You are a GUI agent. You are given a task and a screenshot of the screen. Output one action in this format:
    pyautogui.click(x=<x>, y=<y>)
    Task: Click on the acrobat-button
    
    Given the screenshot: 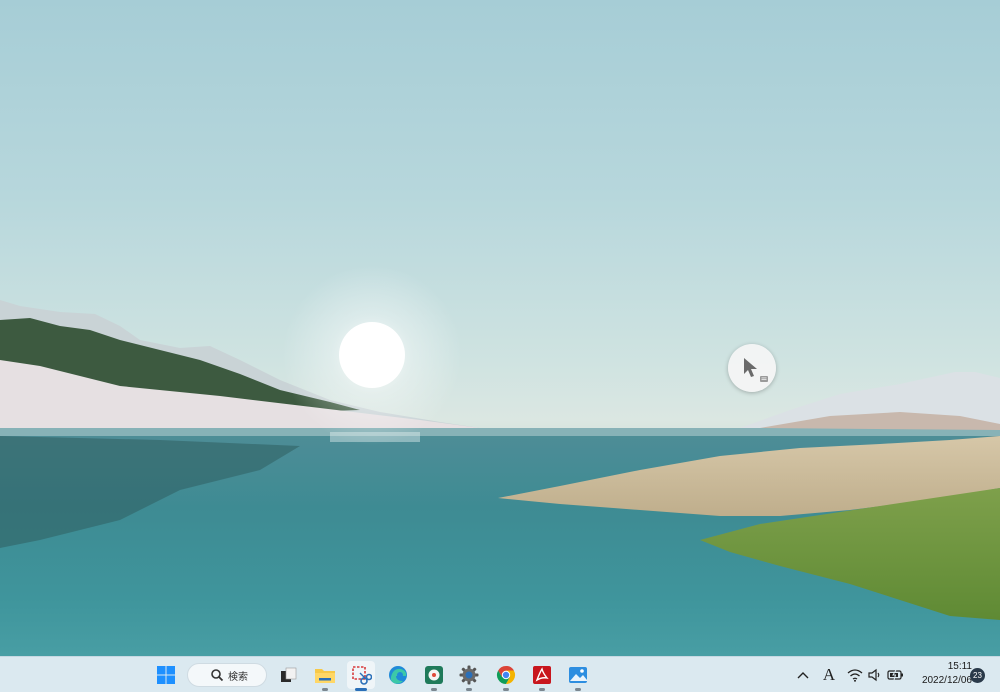 What is the action you would take?
    pyautogui.click(x=542, y=676)
    